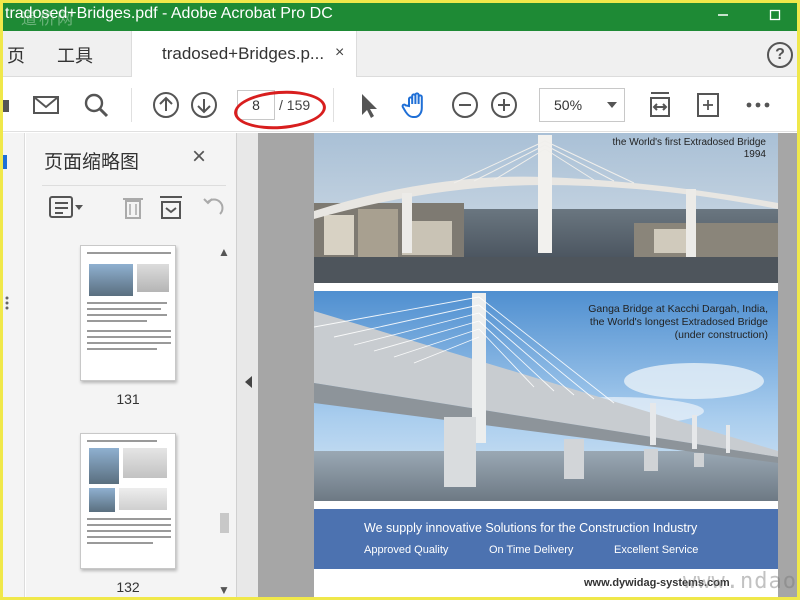 The height and width of the screenshot is (600, 800). I want to click on next-page-icon, so click(204, 105).